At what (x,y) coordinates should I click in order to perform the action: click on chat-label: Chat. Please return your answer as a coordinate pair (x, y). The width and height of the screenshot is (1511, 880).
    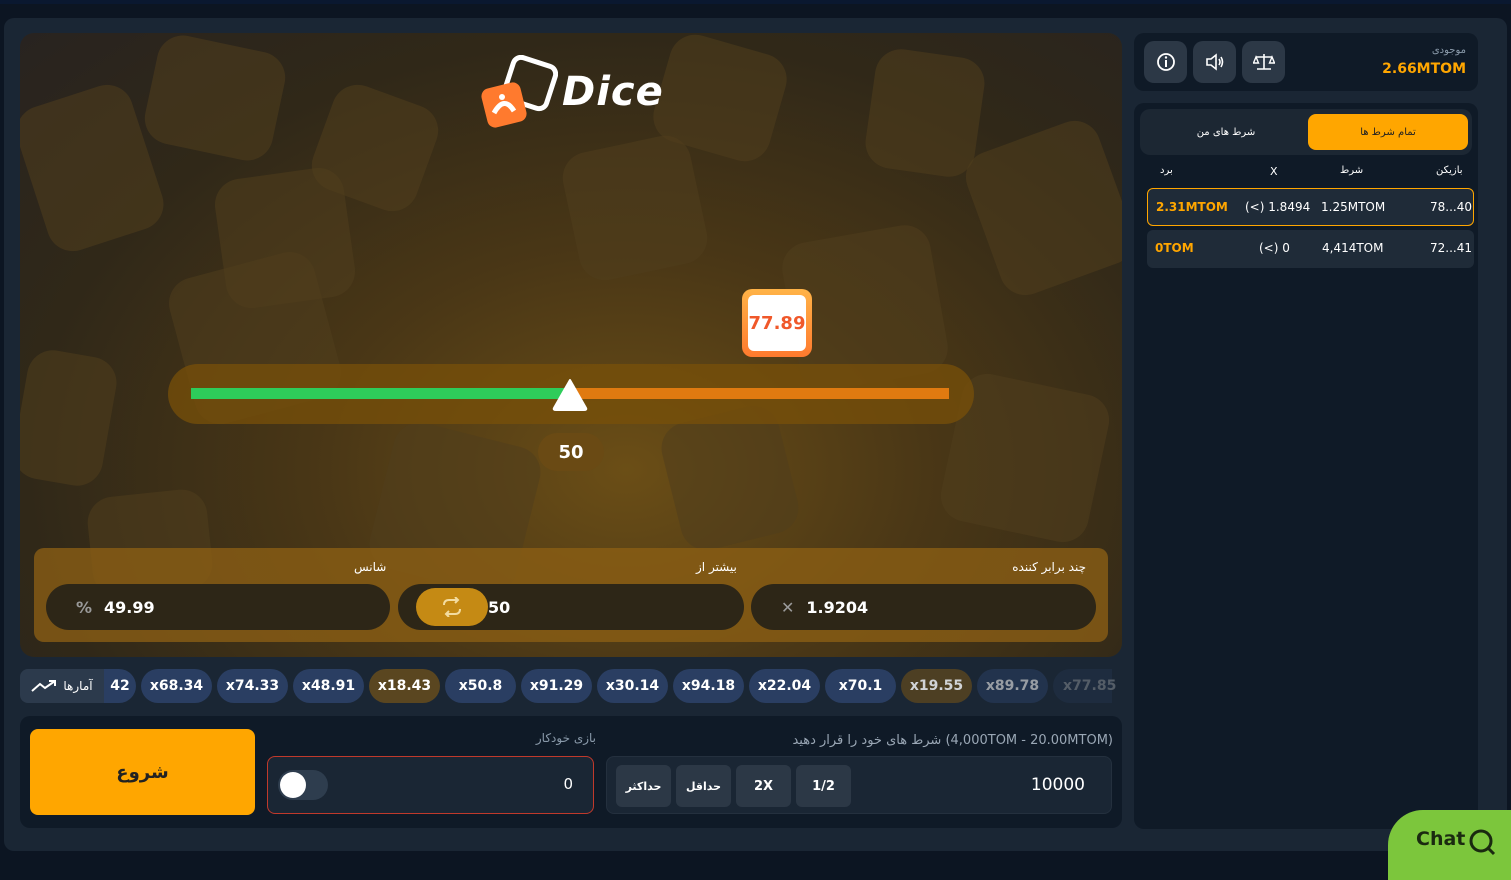
    Looking at the image, I should click on (1441, 839).